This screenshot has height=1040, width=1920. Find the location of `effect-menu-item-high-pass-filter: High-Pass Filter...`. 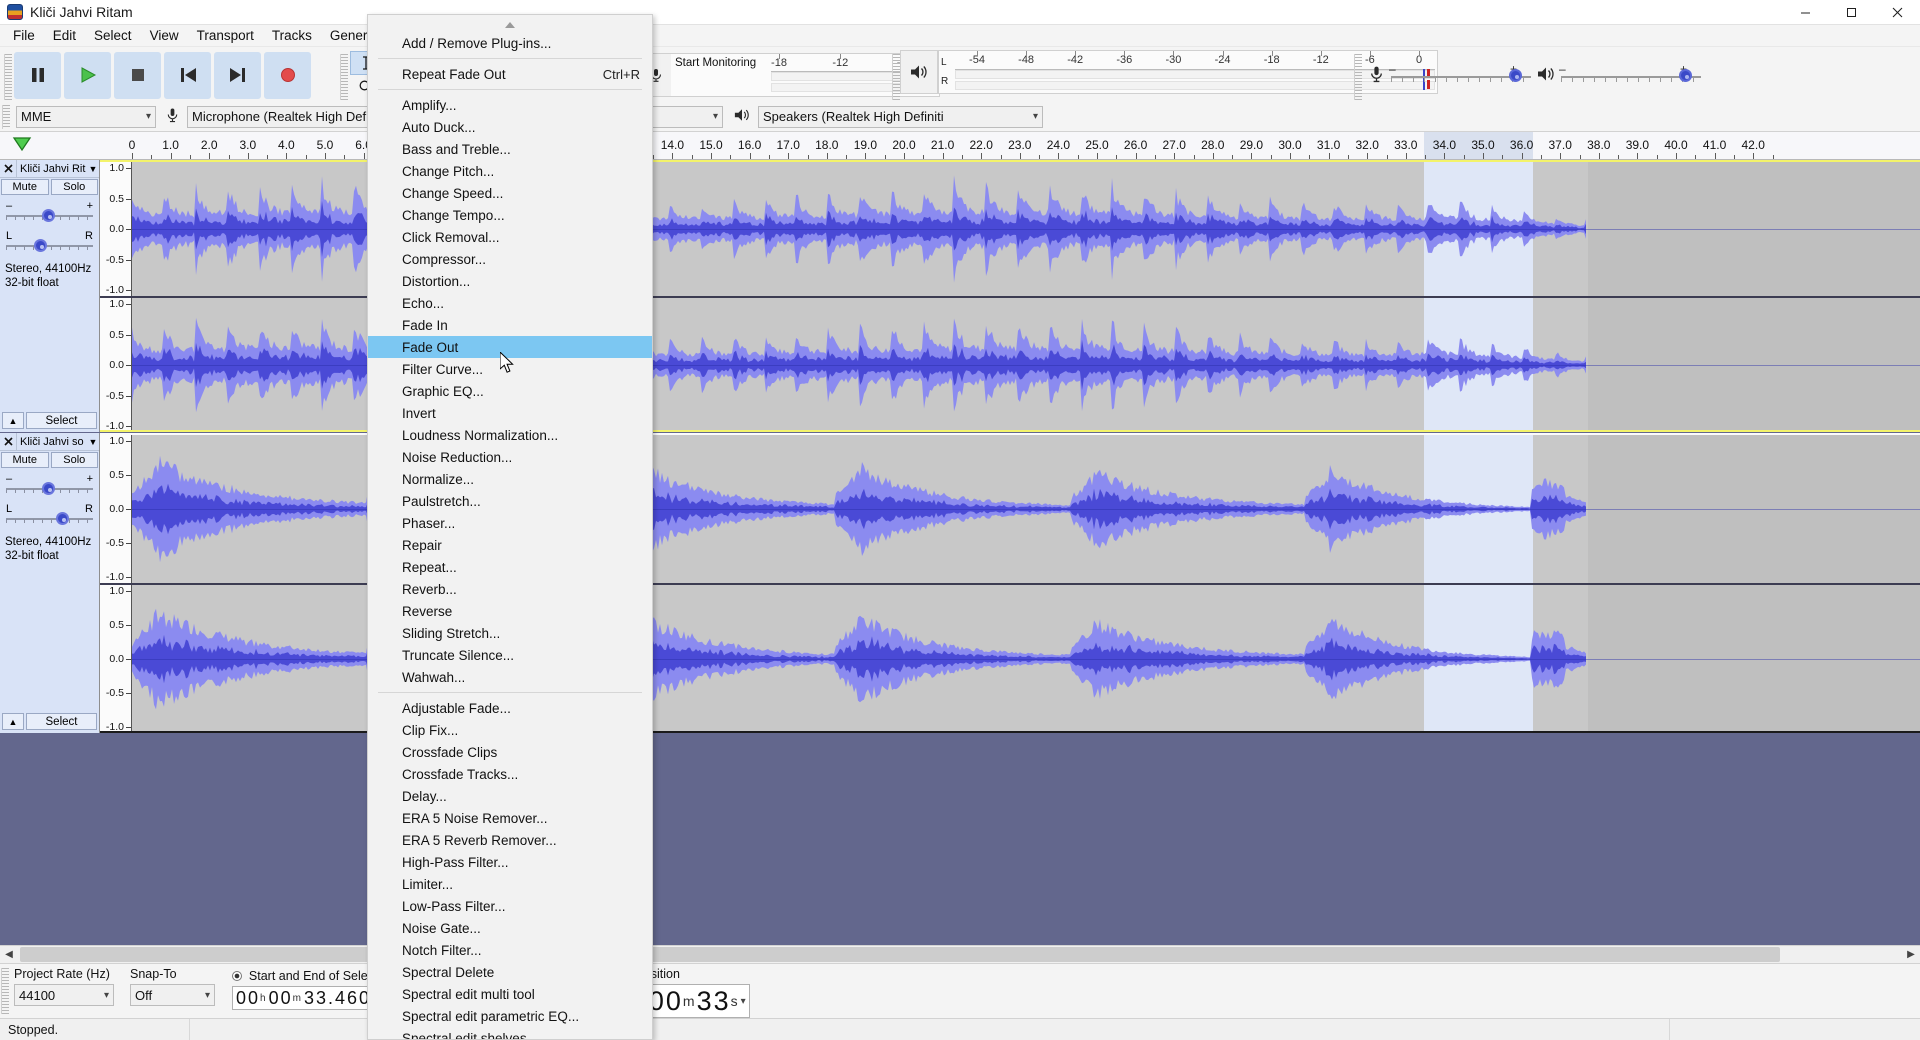

effect-menu-item-high-pass-filter: High-Pass Filter... is located at coordinates (510, 862).